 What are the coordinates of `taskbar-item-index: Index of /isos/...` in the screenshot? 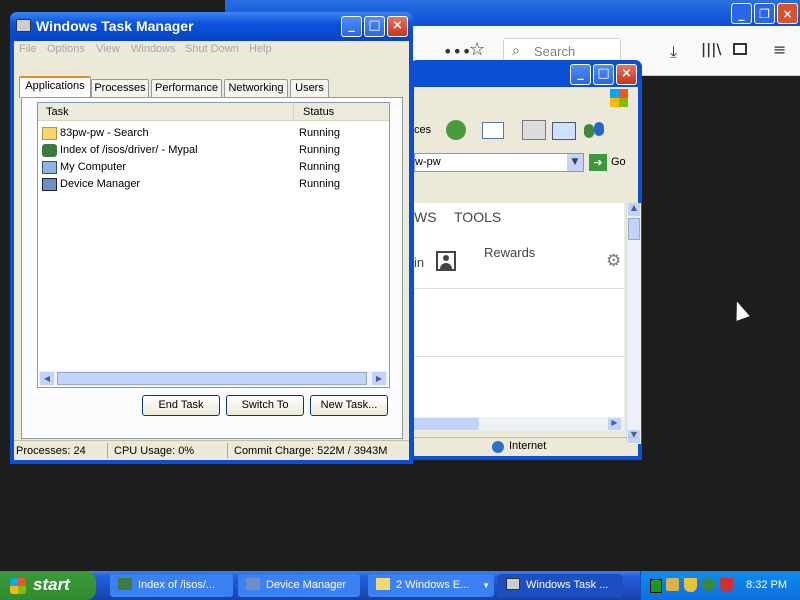 It's located at (171, 585).